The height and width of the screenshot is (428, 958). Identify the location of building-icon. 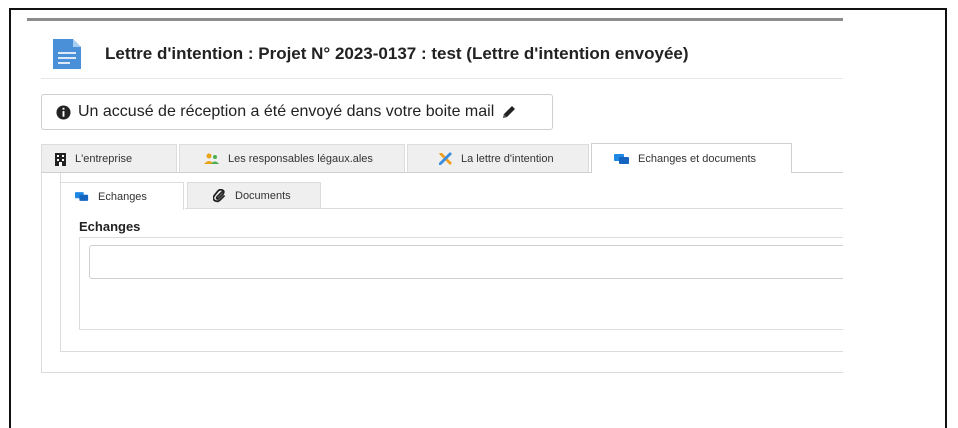
(60, 159).